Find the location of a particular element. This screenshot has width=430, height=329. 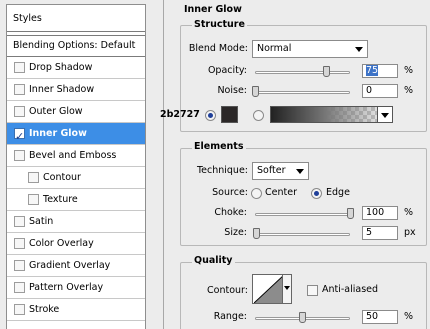

gradient-radio is located at coordinates (258, 115).